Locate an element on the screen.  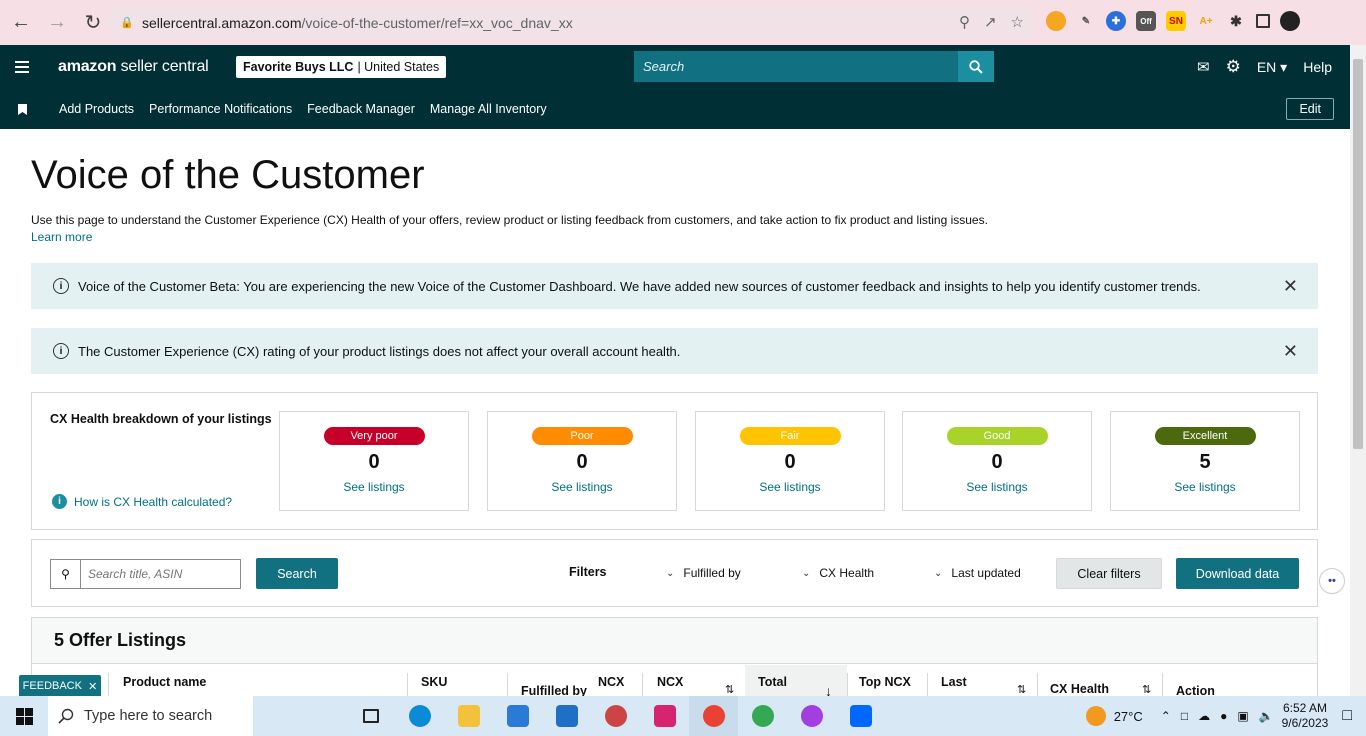
store-icon is located at coordinates (517, 716).